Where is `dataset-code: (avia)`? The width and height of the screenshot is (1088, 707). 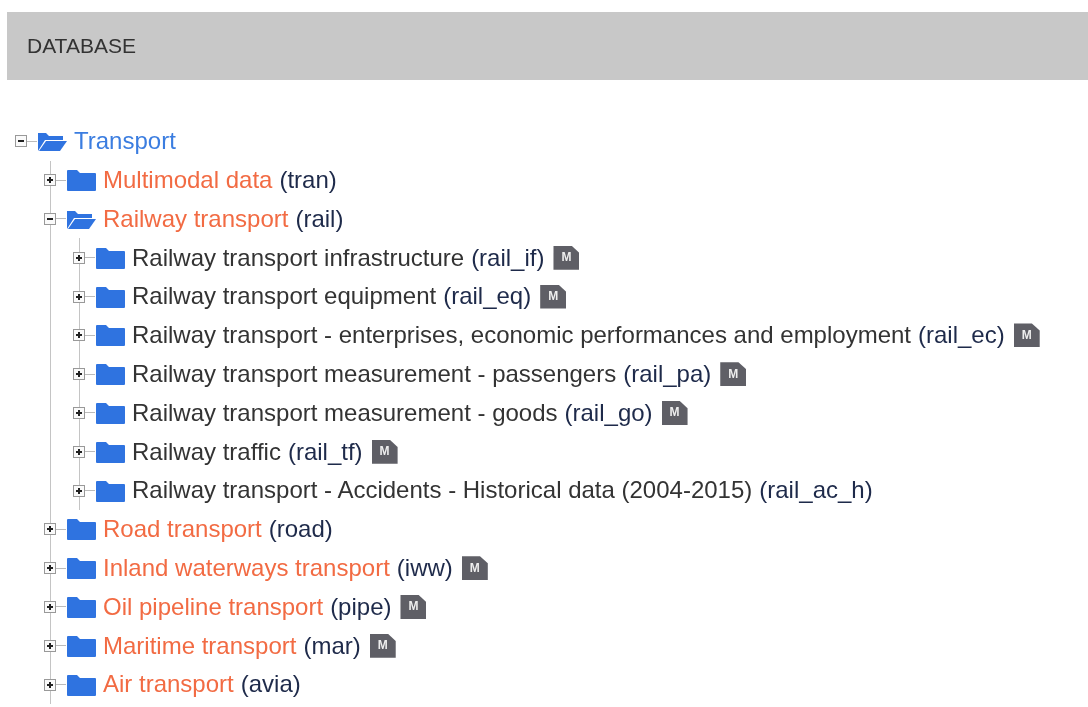
dataset-code: (avia) is located at coordinates (270, 684).